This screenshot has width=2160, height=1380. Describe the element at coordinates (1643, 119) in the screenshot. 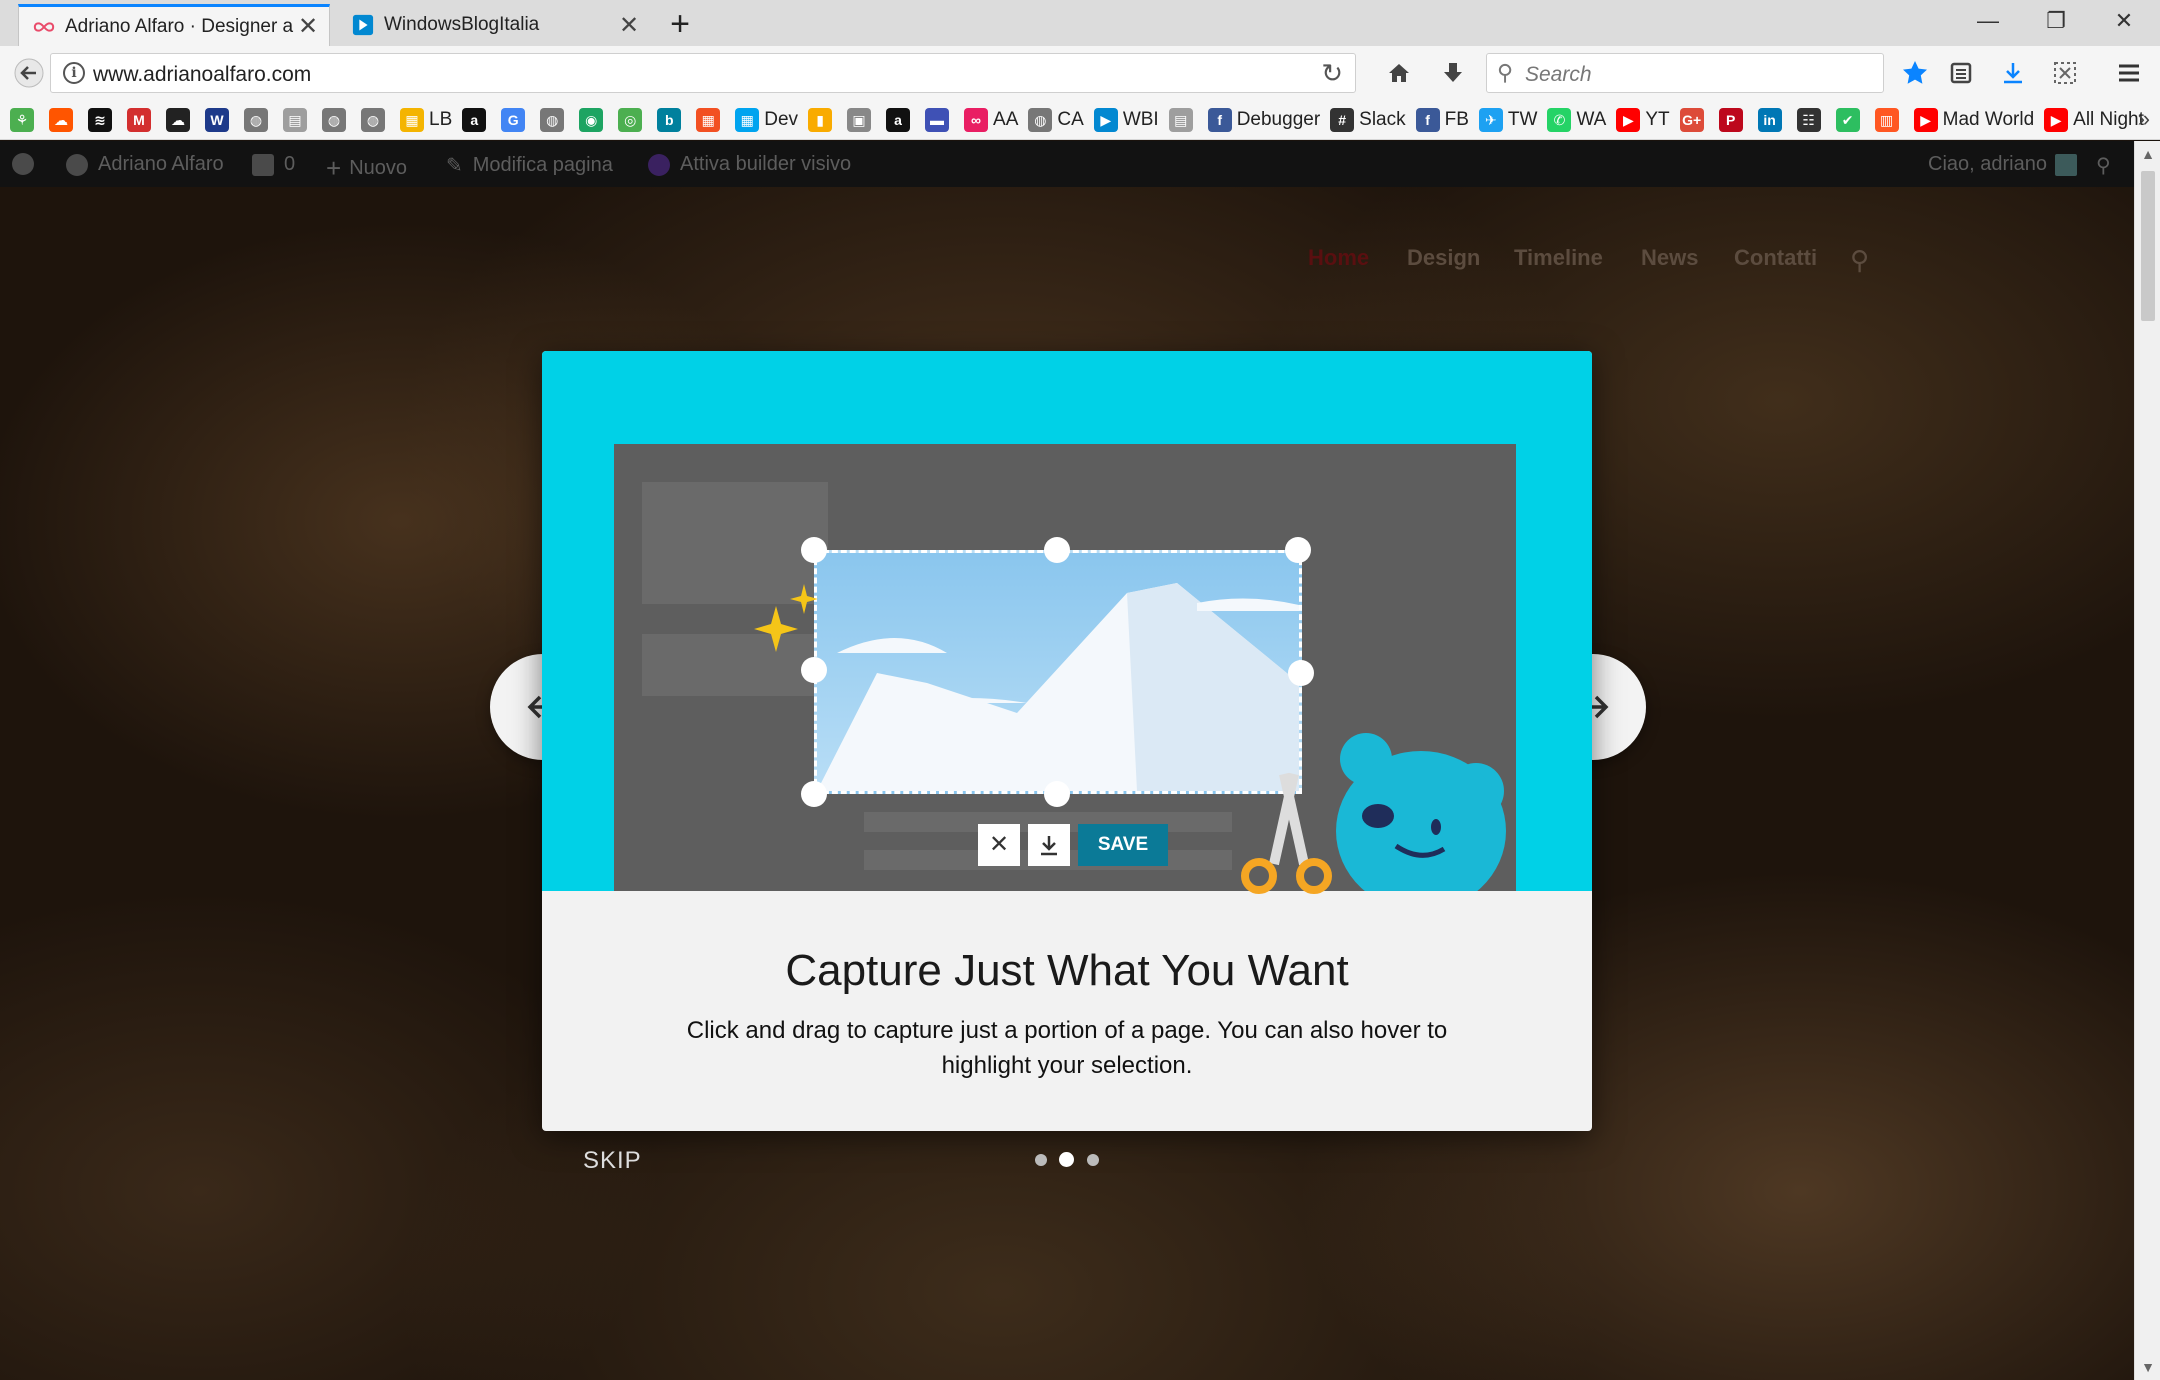

I see `bookmark-item: ▶ YT` at that location.